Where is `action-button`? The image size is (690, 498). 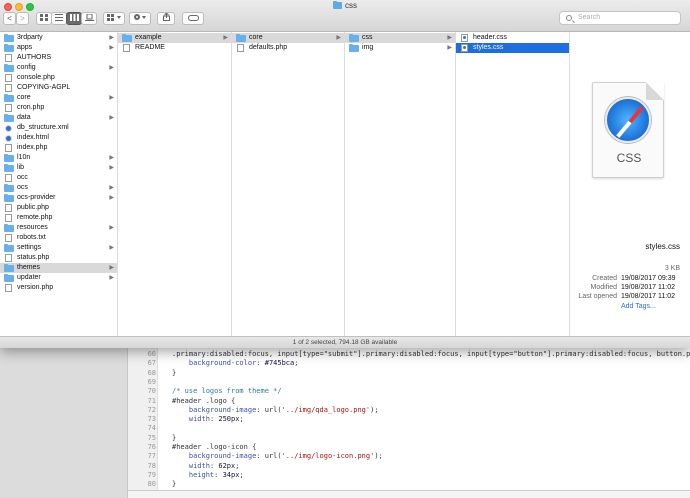 action-button is located at coordinates (140, 18).